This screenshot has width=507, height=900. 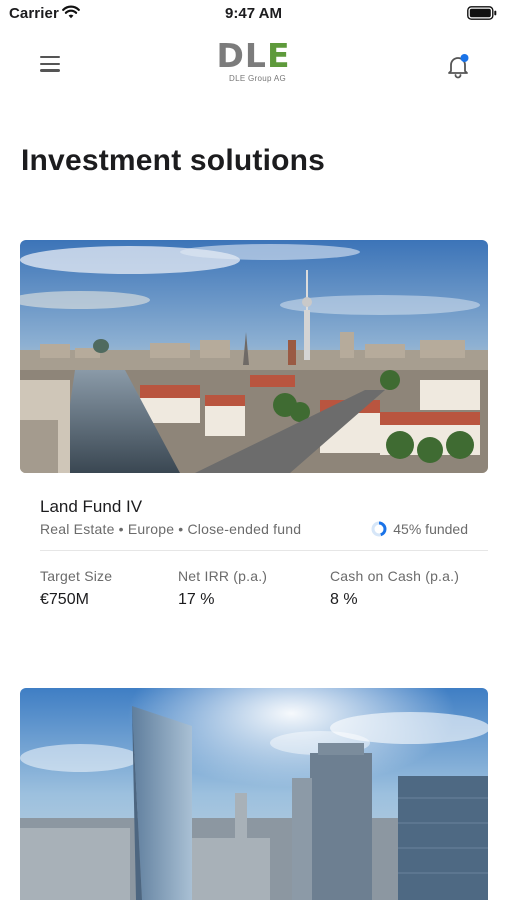 I want to click on metric-target-size: Target Size €750M, so click(x=76, y=588).